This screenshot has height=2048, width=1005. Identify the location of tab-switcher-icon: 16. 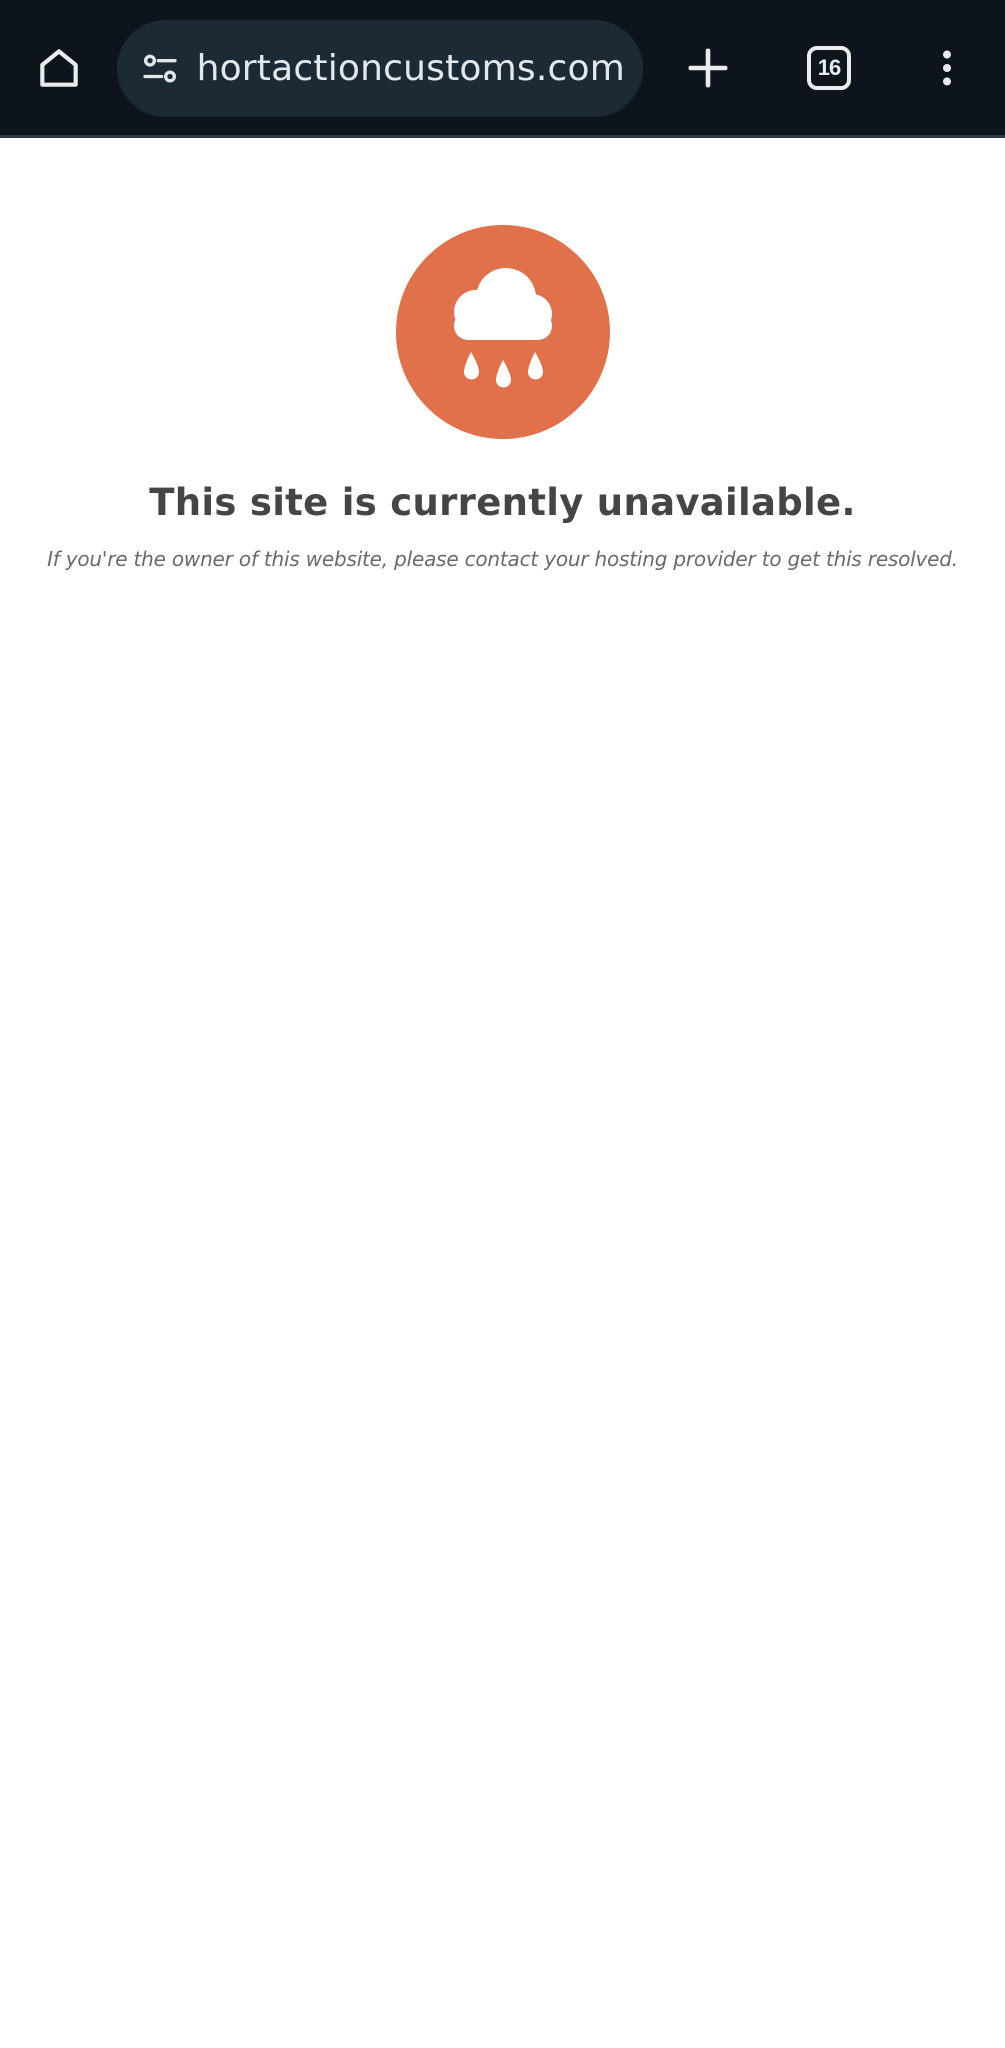
(829, 68).